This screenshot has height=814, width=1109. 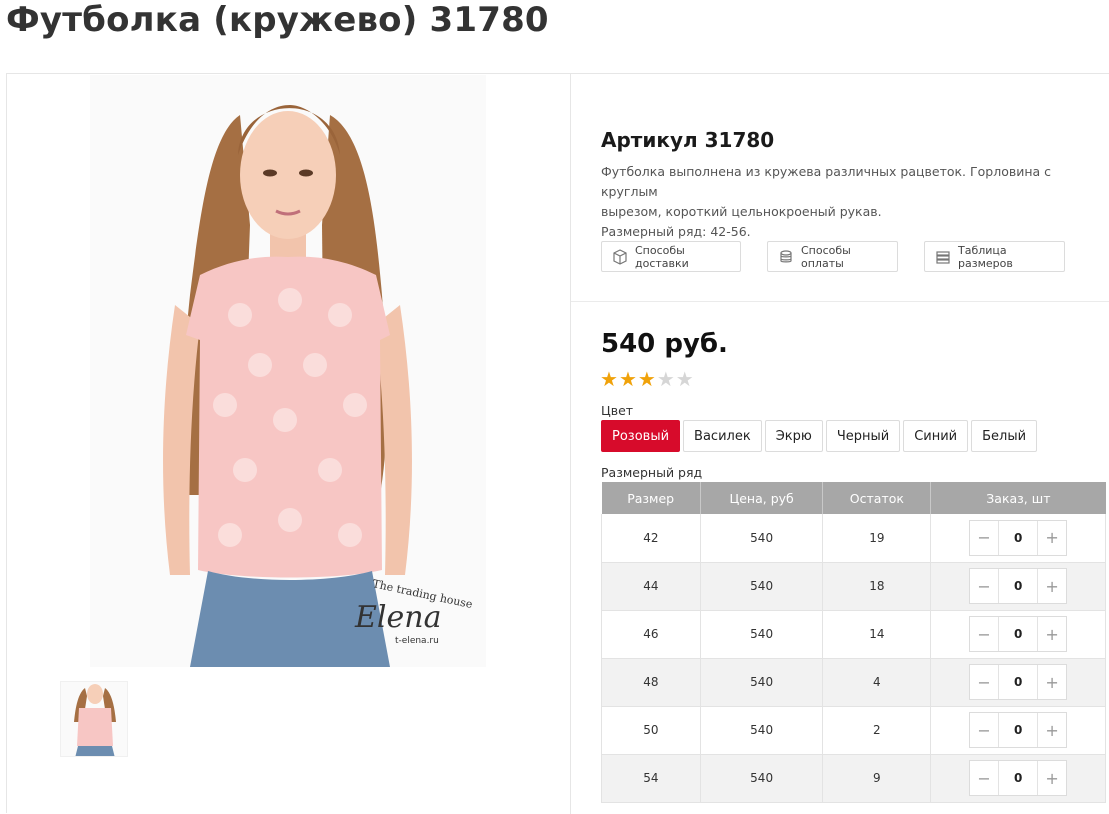 I want to click on table-row: 48 540 4 −0 +, so click(x=853, y=682).